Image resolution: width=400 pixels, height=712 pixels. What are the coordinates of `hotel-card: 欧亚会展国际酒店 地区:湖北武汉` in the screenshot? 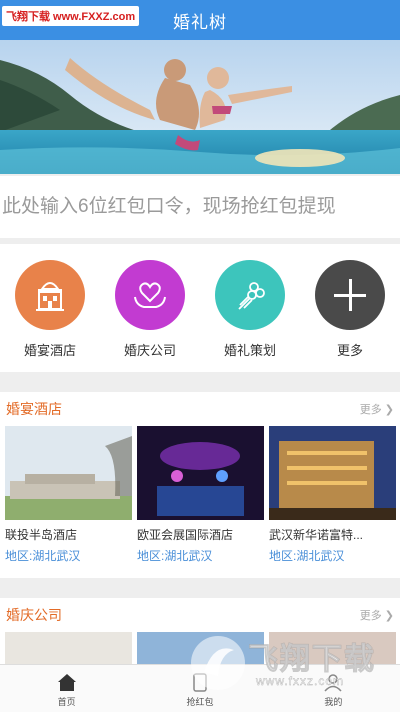 It's located at (200, 495).